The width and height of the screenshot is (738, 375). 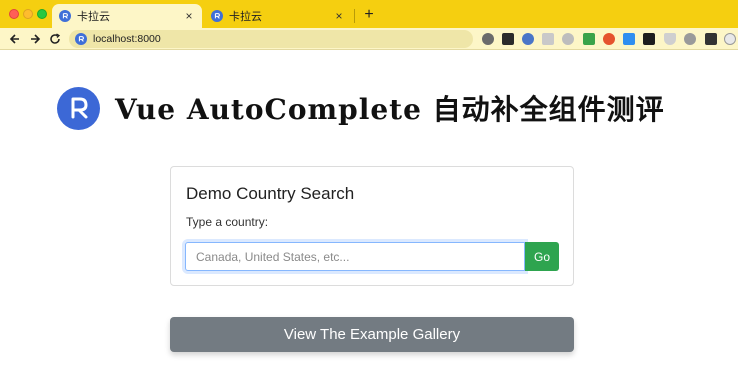 What do you see at coordinates (78, 108) in the screenshot?
I see `karayun-logo-icon` at bounding box center [78, 108].